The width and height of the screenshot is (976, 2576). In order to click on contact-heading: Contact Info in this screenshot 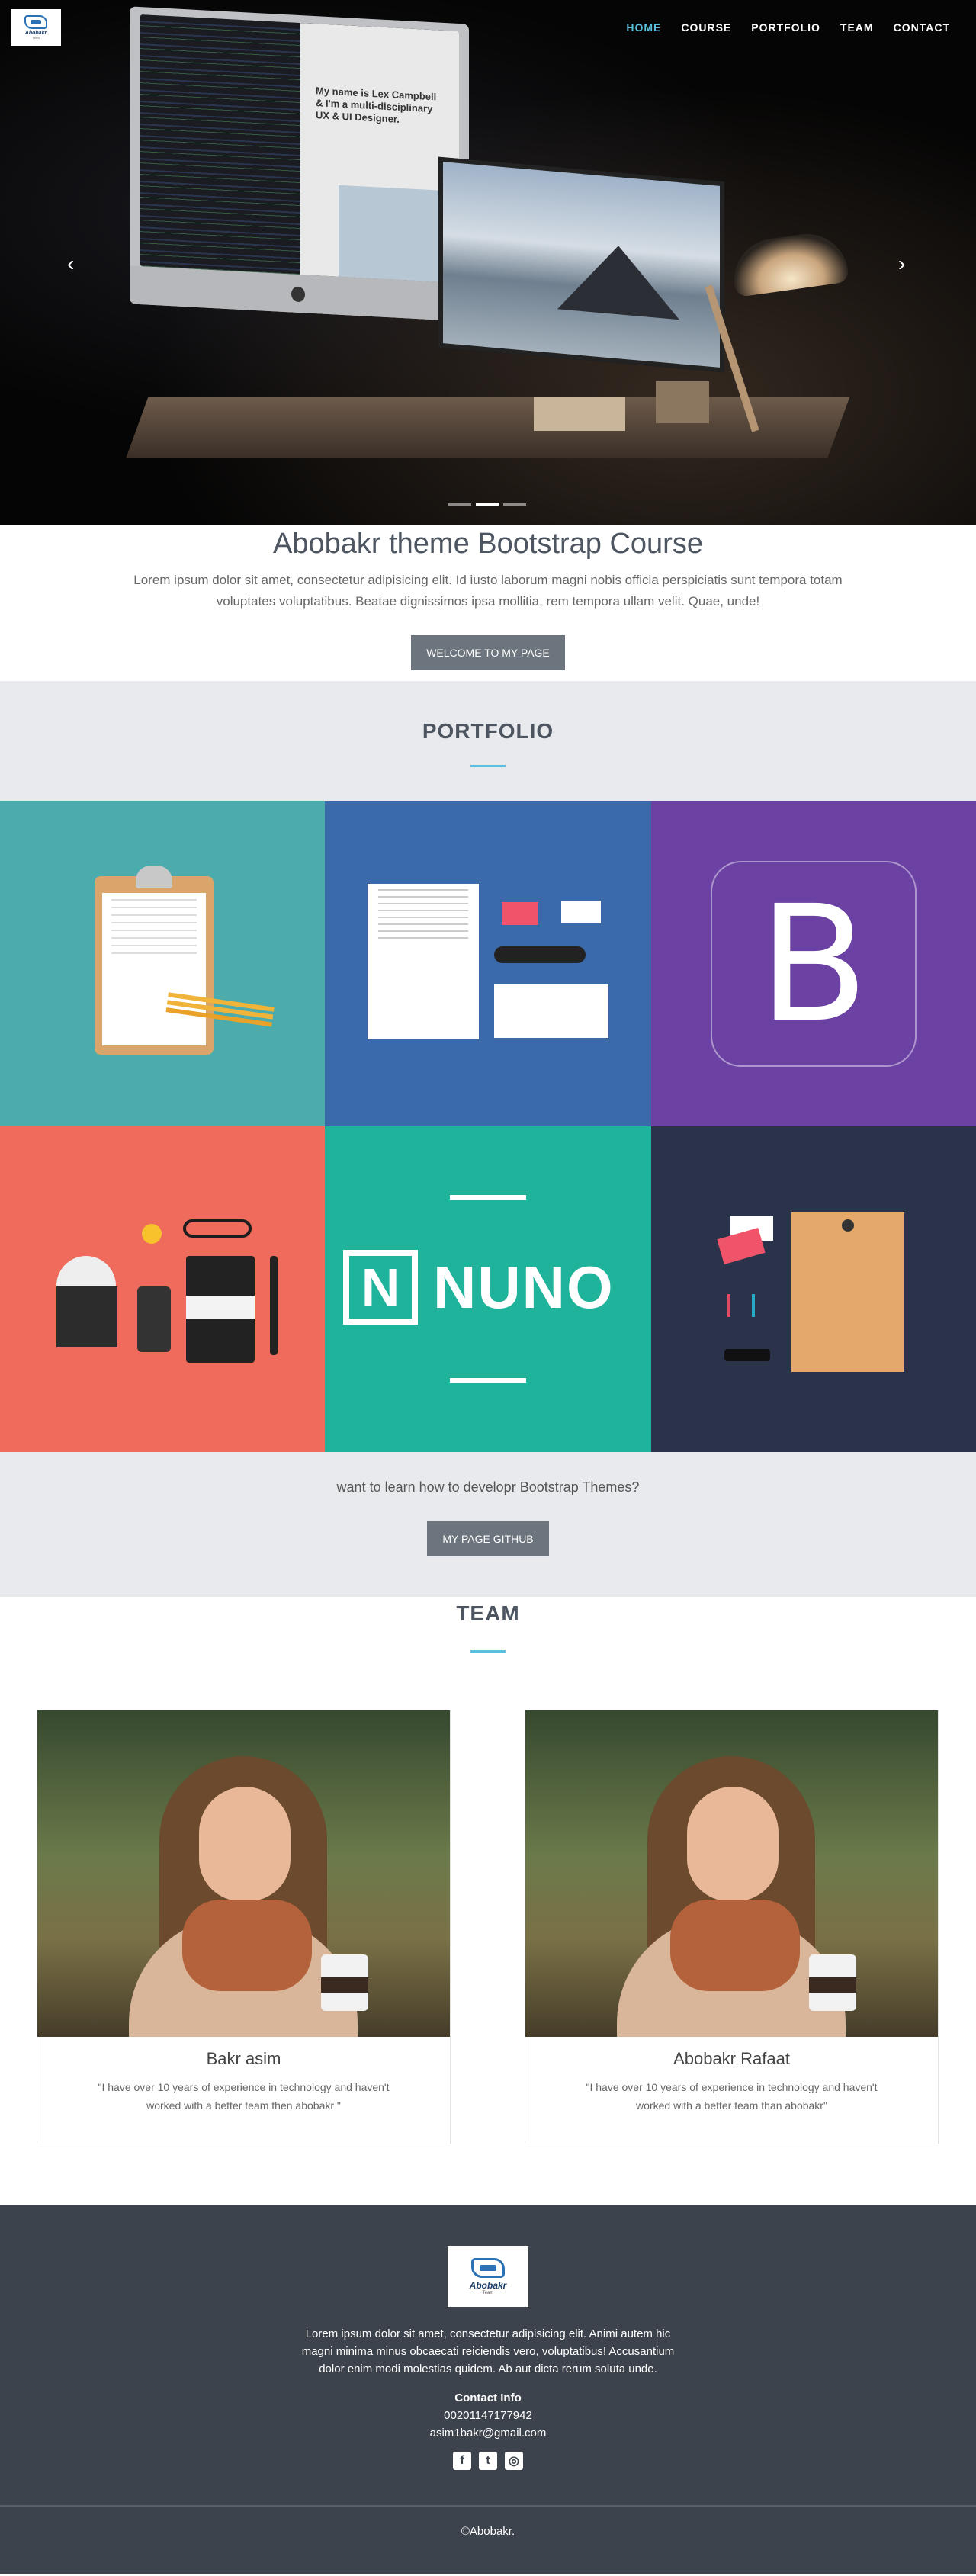, I will do `click(488, 2397)`.